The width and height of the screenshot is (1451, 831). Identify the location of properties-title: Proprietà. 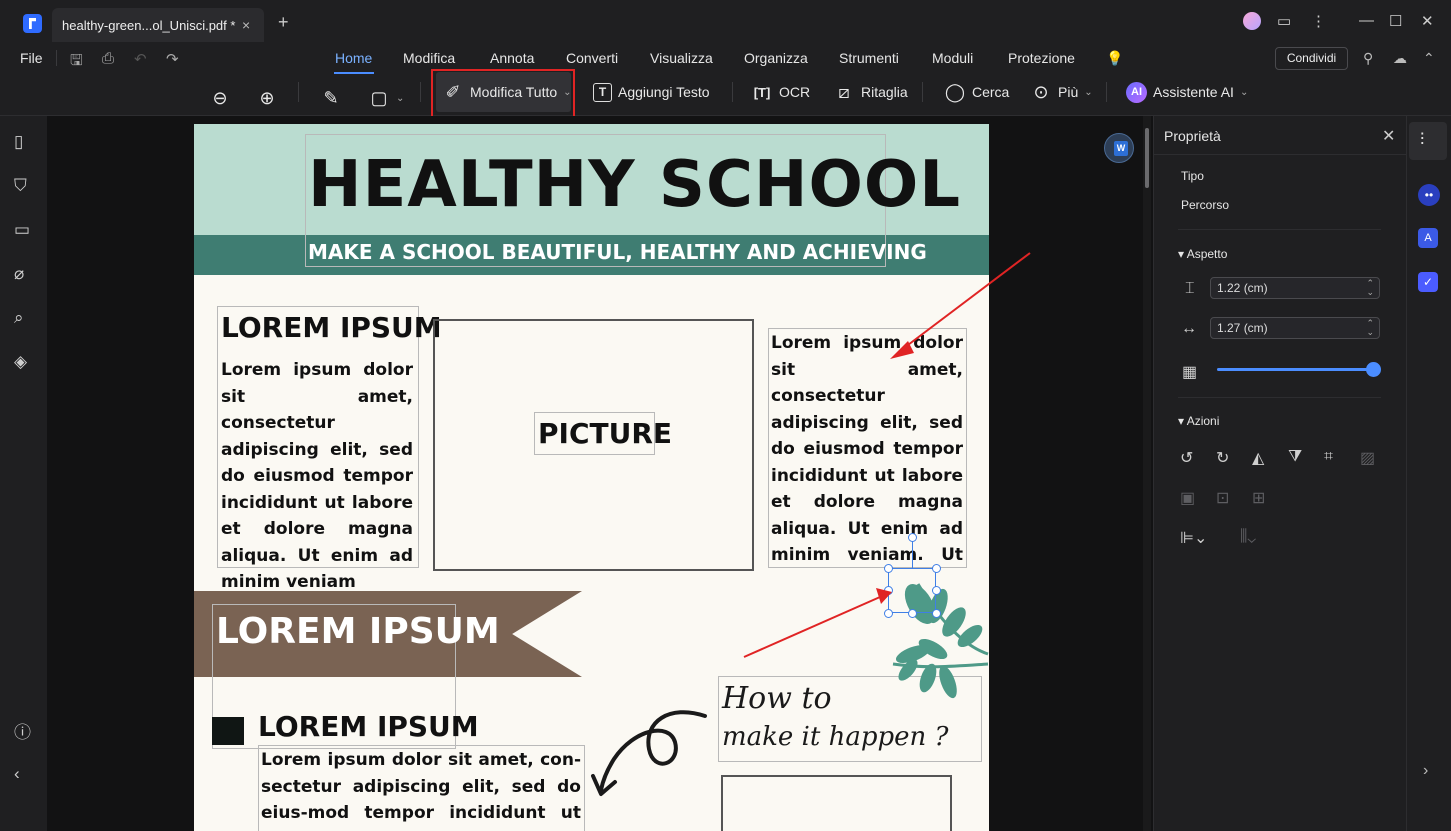
(1192, 136).